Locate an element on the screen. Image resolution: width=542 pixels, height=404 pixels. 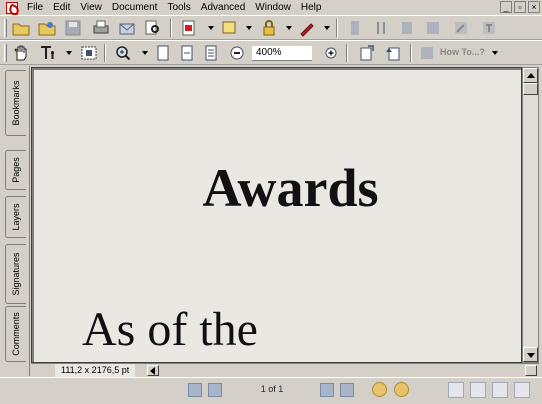
first-page-button is located at coordinates (195, 390).